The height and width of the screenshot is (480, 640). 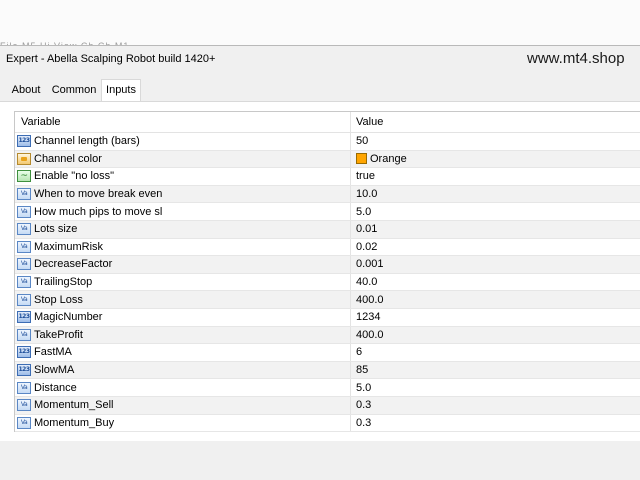 What do you see at coordinates (368, 317) in the screenshot?
I see `variable-value: 1234` at bounding box center [368, 317].